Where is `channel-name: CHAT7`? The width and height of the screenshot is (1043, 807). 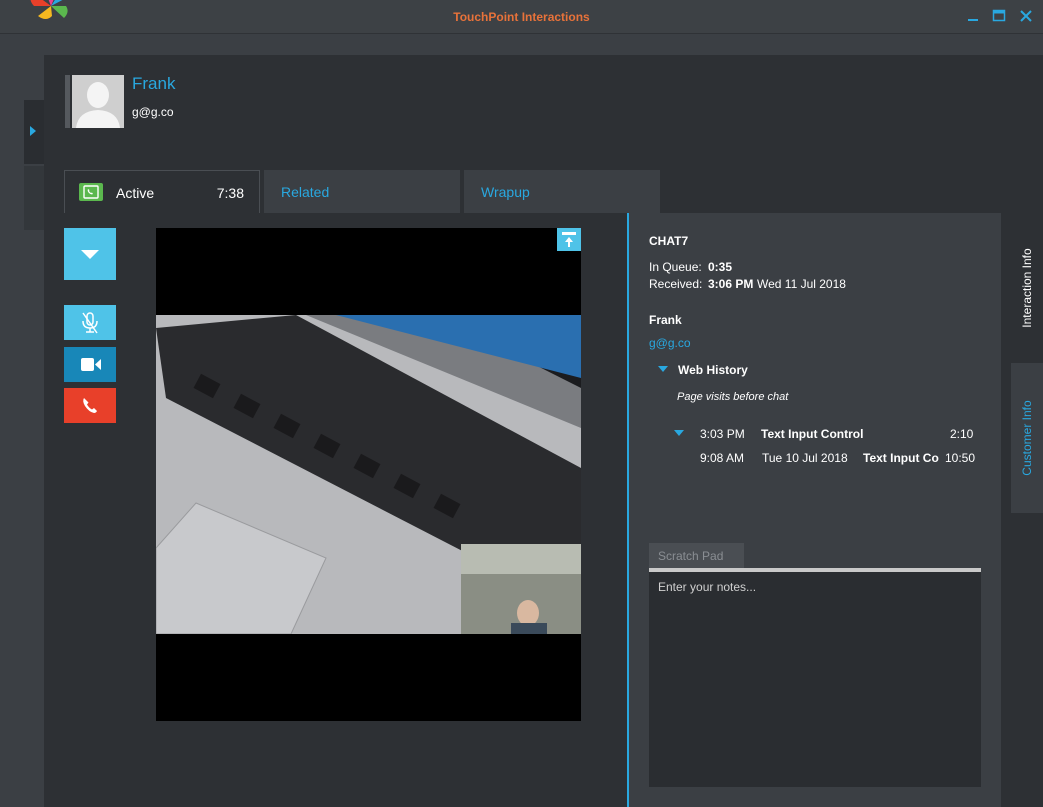 channel-name: CHAT7 is located at coordinates (669, 241).